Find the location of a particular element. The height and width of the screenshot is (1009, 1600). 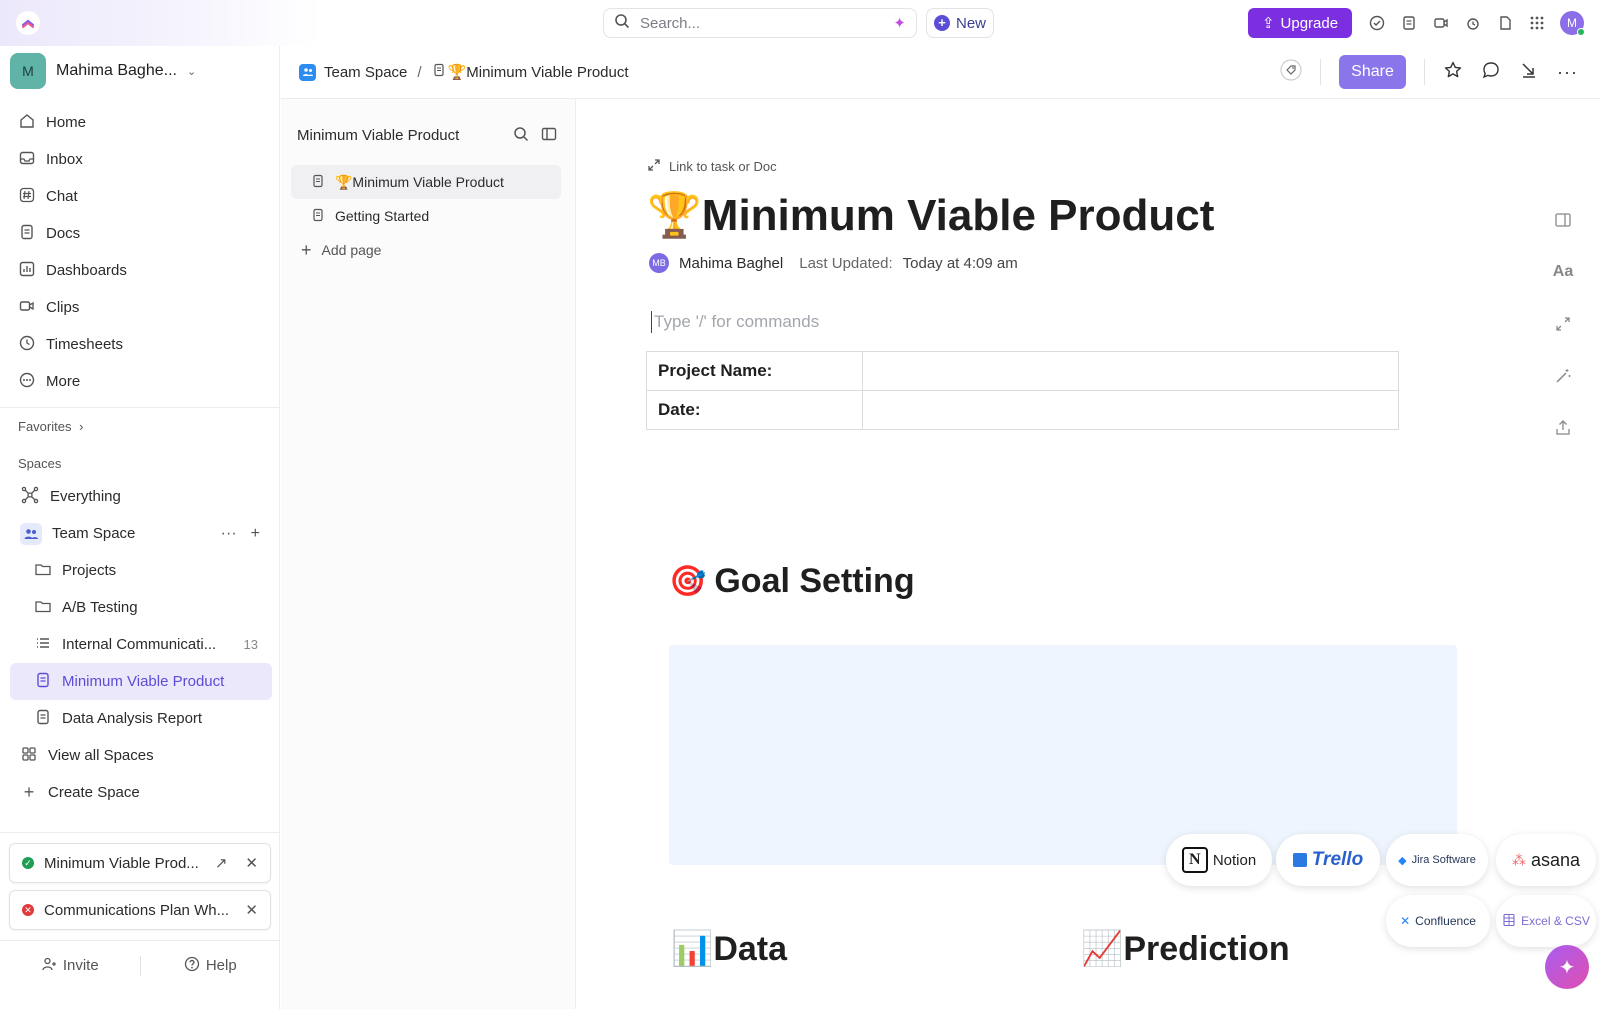

search-icon is located at coordinates (521, 136).